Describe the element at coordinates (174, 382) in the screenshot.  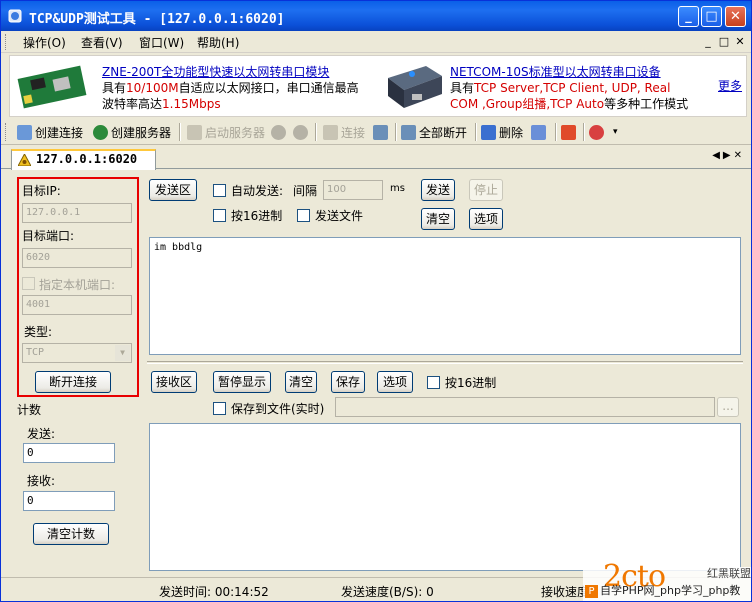
I see `recv-area-button: 接收区` at that location.